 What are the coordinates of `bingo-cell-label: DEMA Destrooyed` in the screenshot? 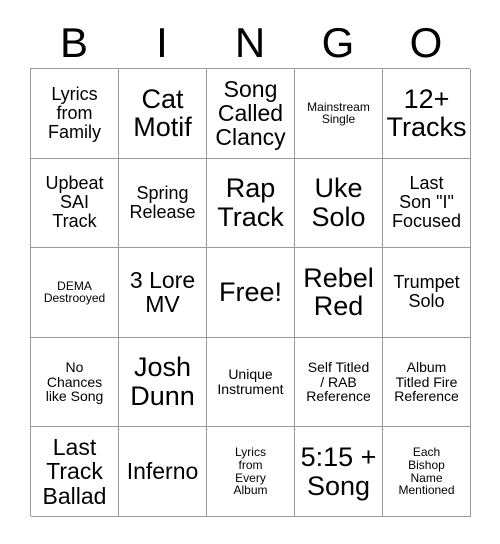 It's located at (74, 292).